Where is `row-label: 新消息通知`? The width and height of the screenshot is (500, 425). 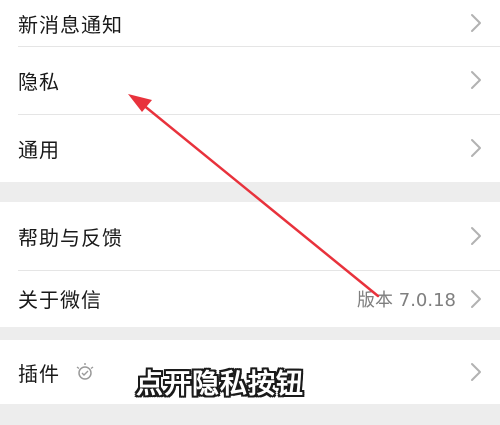 row-label: 新消息通知 is located at coordinates (70, 24).